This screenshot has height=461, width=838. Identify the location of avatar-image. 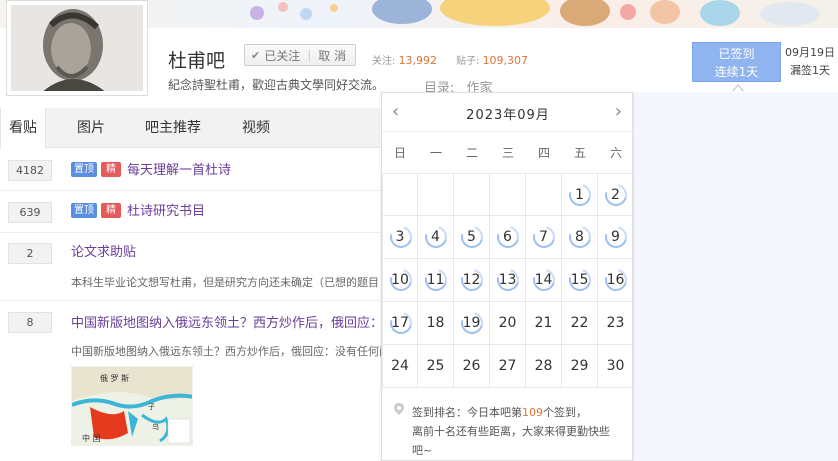
(77, 48).